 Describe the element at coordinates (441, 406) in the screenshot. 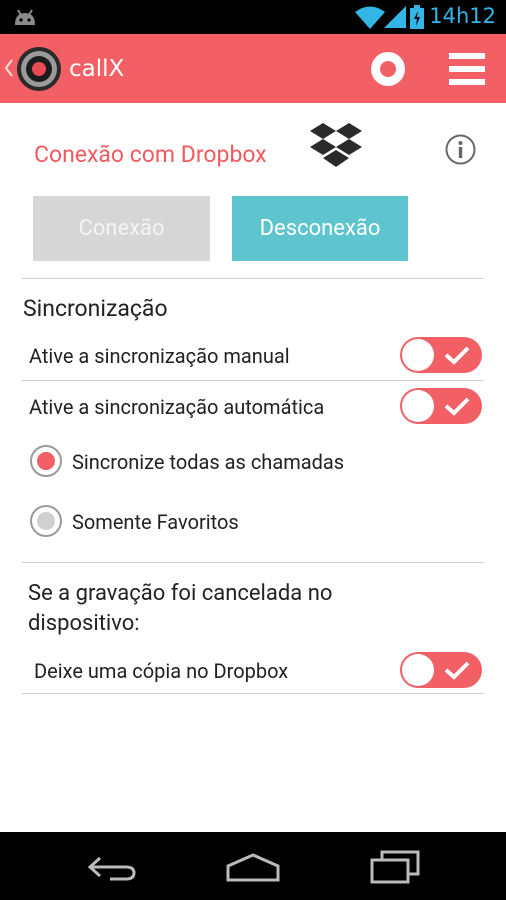

I see `auto-sync-toggle` at that location.